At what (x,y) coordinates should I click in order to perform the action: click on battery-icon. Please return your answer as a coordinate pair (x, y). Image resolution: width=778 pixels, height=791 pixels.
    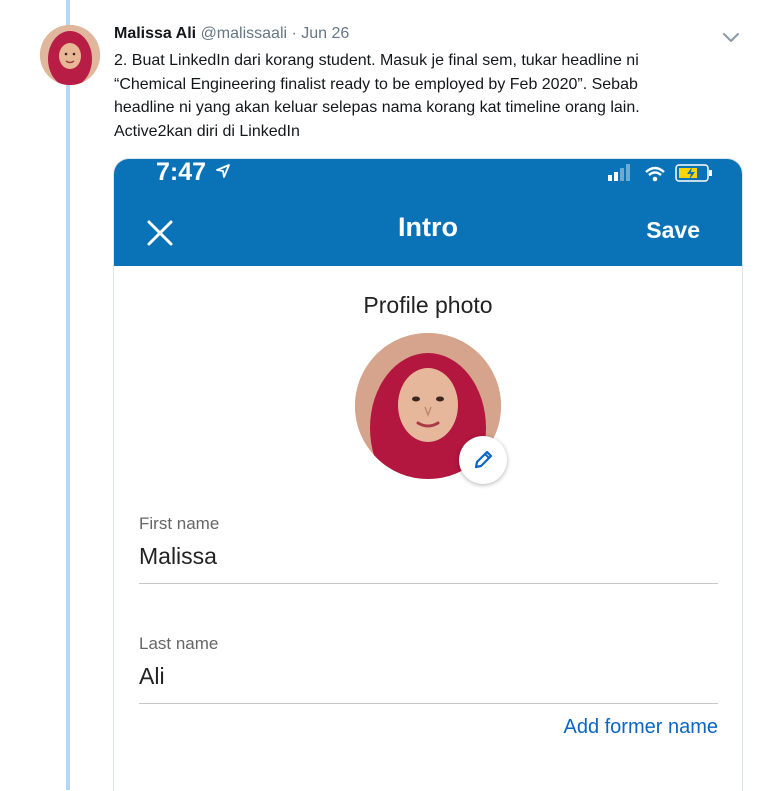
    Looking at the image, I should click on (693, 173).